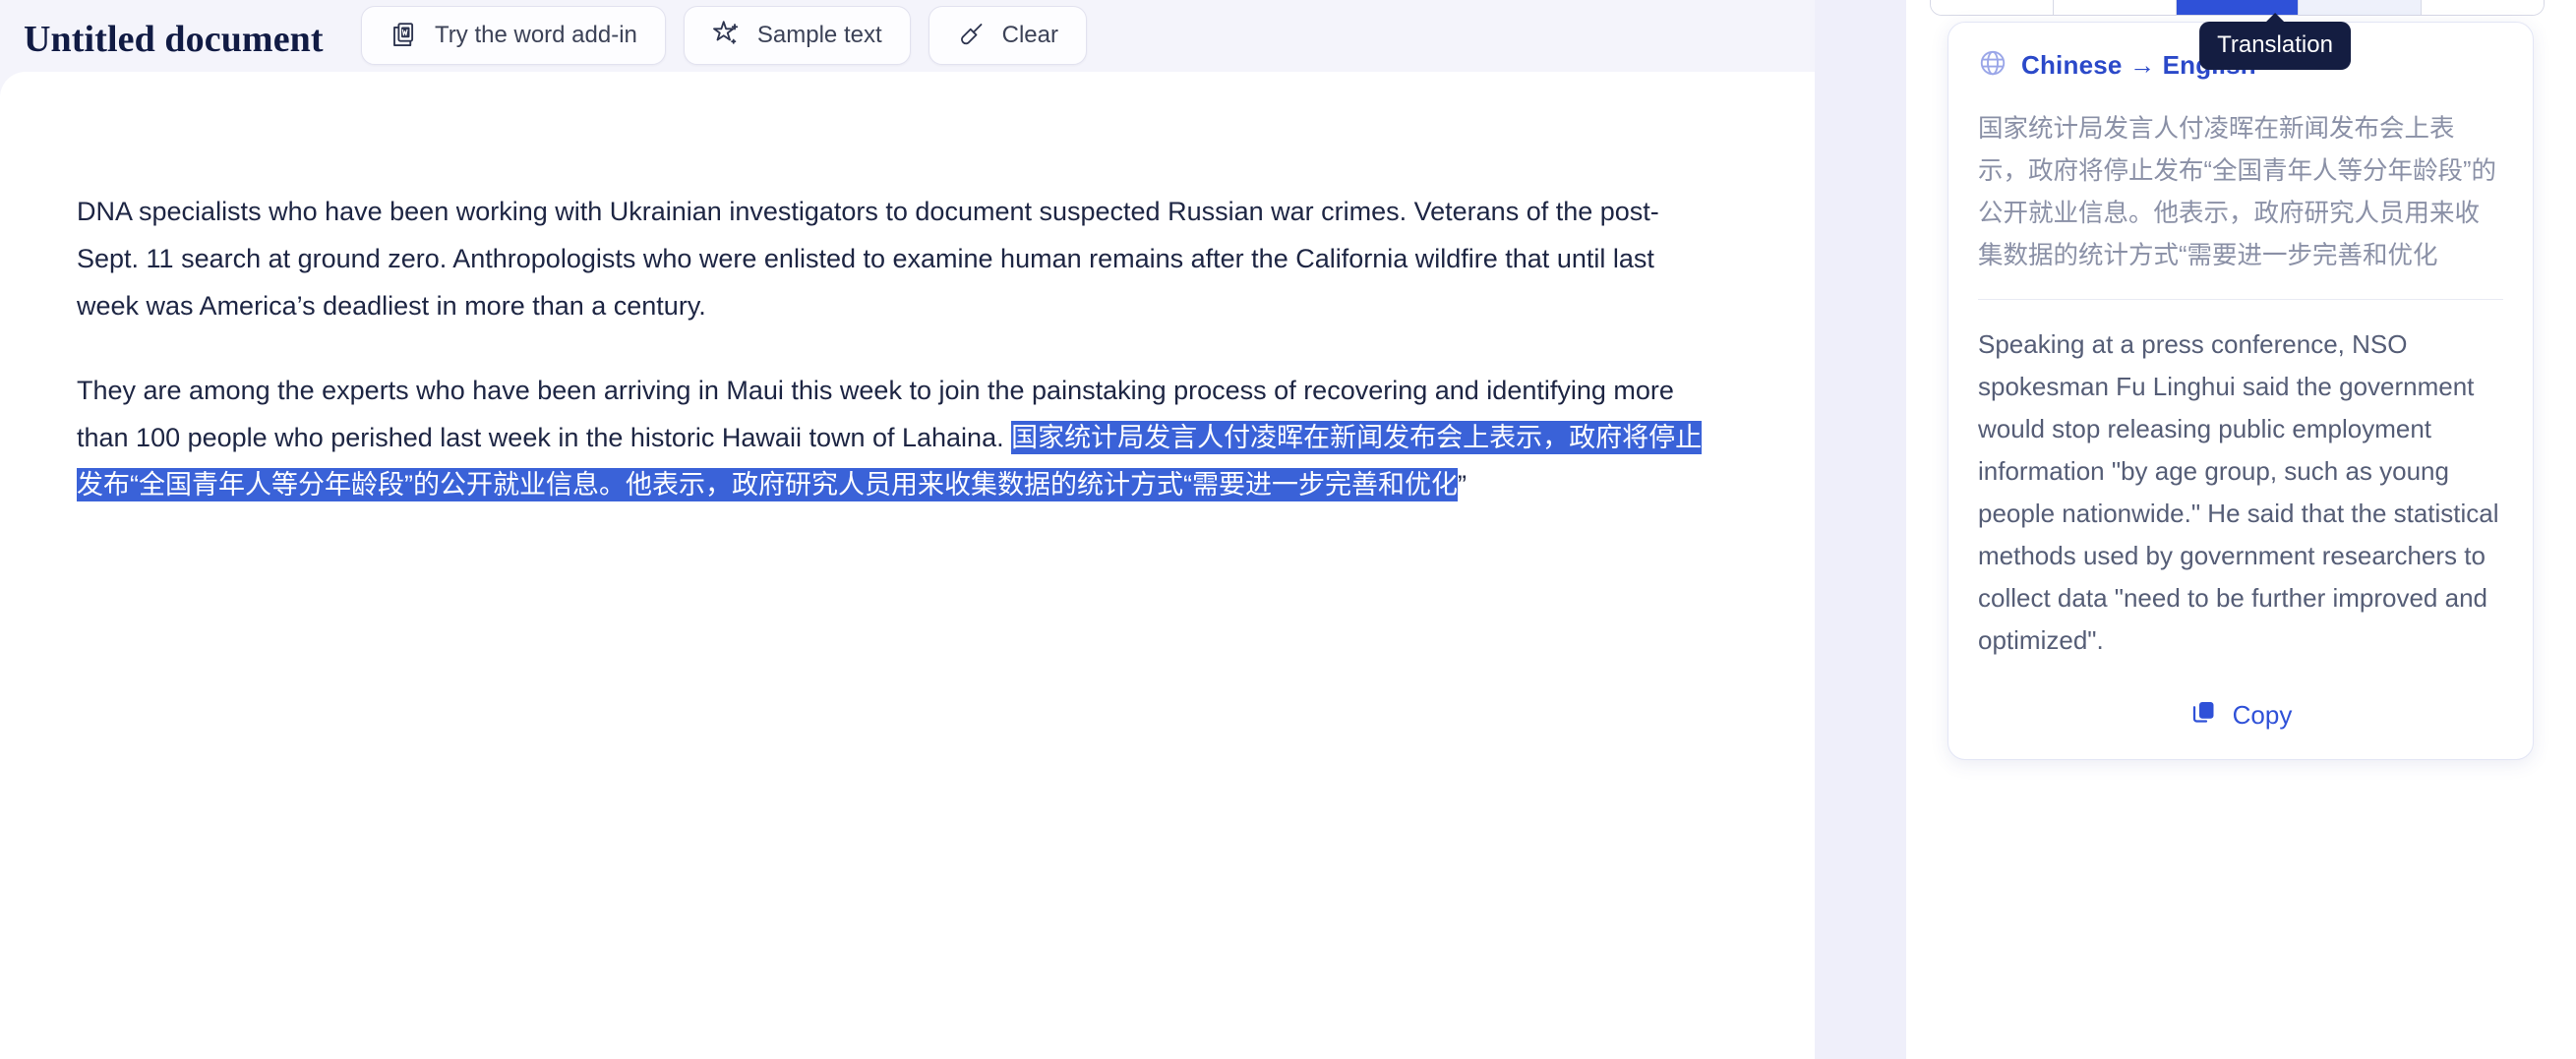  I want to click on unselected-trailing-quote: ”, so click(1462, 485).